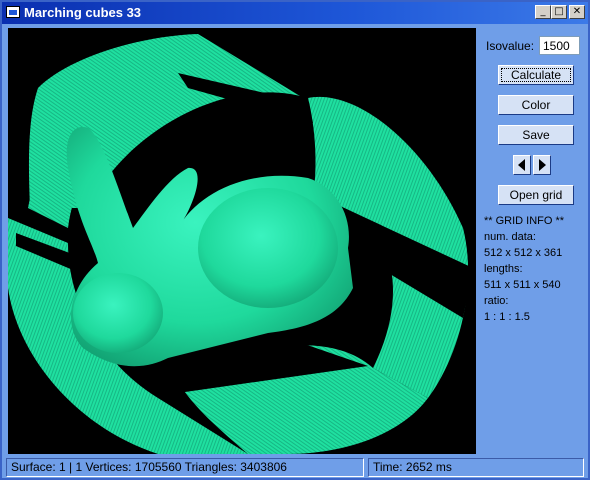 The height and width of the screenshot is (480, 590). I want to click on ratio-label: ratio:, so click(496, 301).